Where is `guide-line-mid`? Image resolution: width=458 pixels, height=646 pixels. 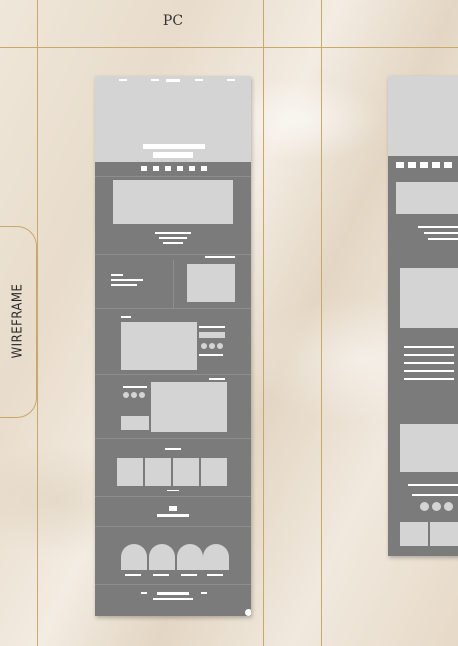 guide-line-mid is located at coordinates (263, 323).